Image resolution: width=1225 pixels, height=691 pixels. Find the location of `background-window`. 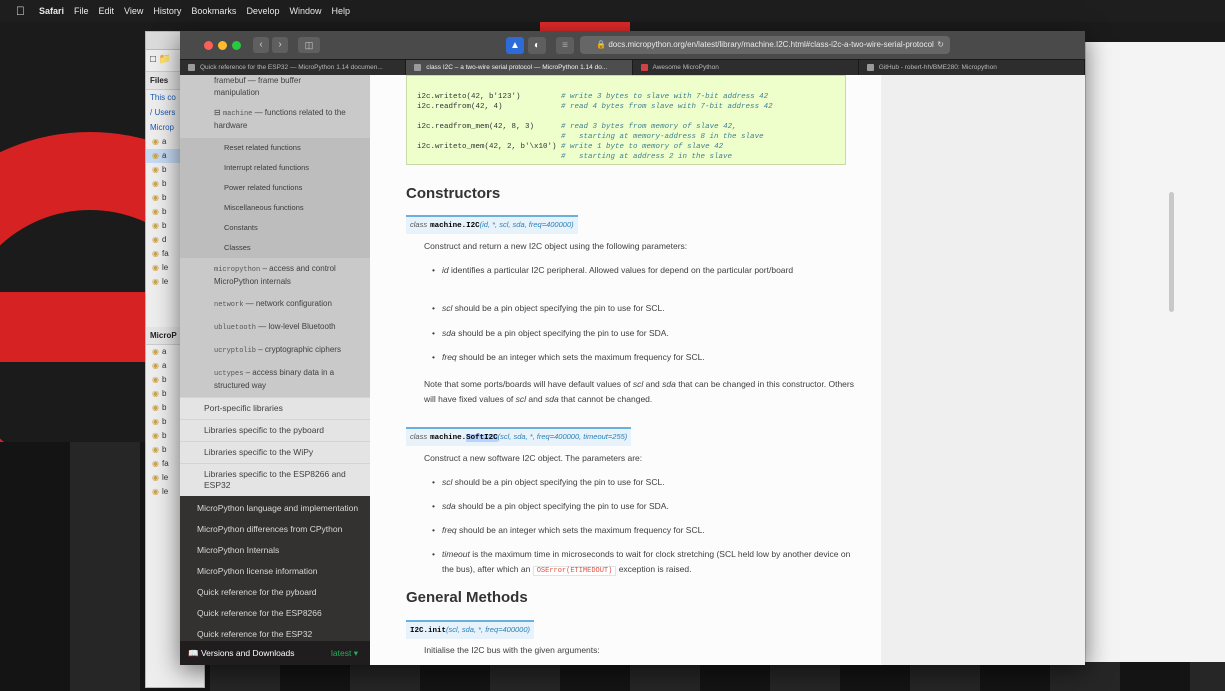

background-window is located at coordinates (1155, 352).